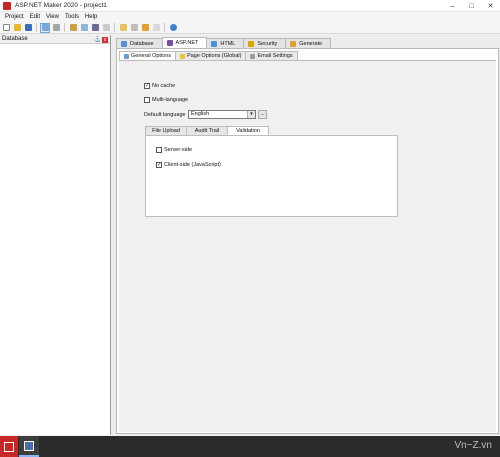 The height and width of the screenshot is (457, 500). What do you see at coordinates (214, 43) in the screenshot?
I see `html-icon` at bounding box center [214, 43].